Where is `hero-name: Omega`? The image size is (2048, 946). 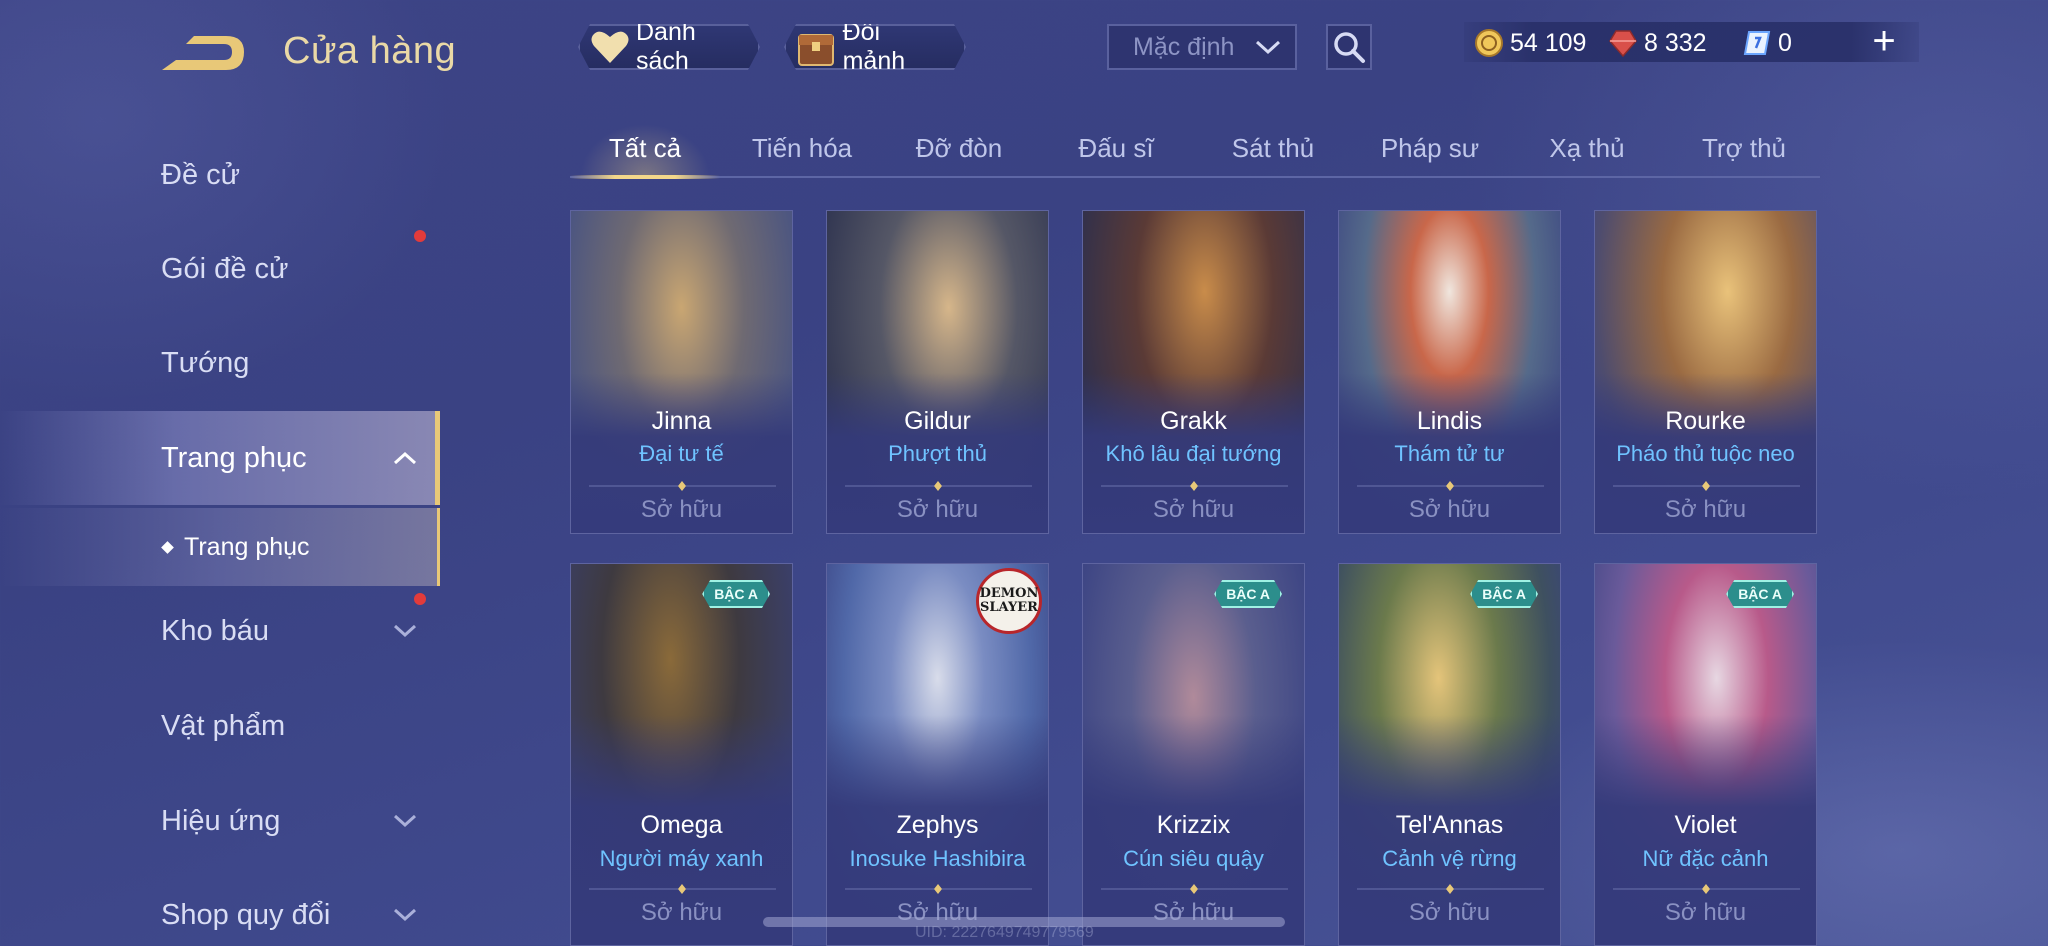
hero-name: Omega is located at coordinates (681, 825).